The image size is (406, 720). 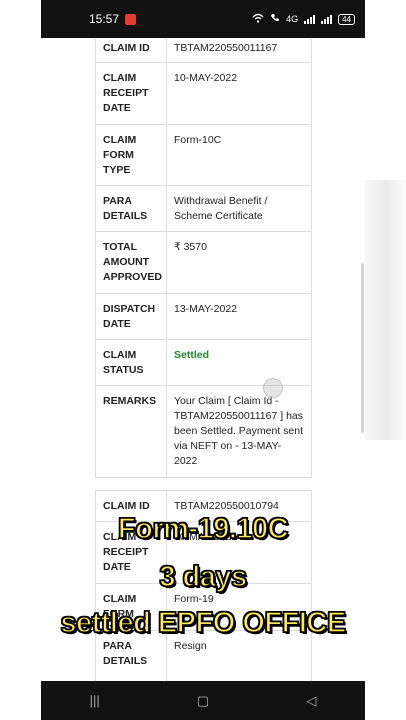 What do you see at coordinates (131, 93) in the screenshot?
I see `row-label: CLAIM RECEIPT DATE` at bounding box center [131, 93].